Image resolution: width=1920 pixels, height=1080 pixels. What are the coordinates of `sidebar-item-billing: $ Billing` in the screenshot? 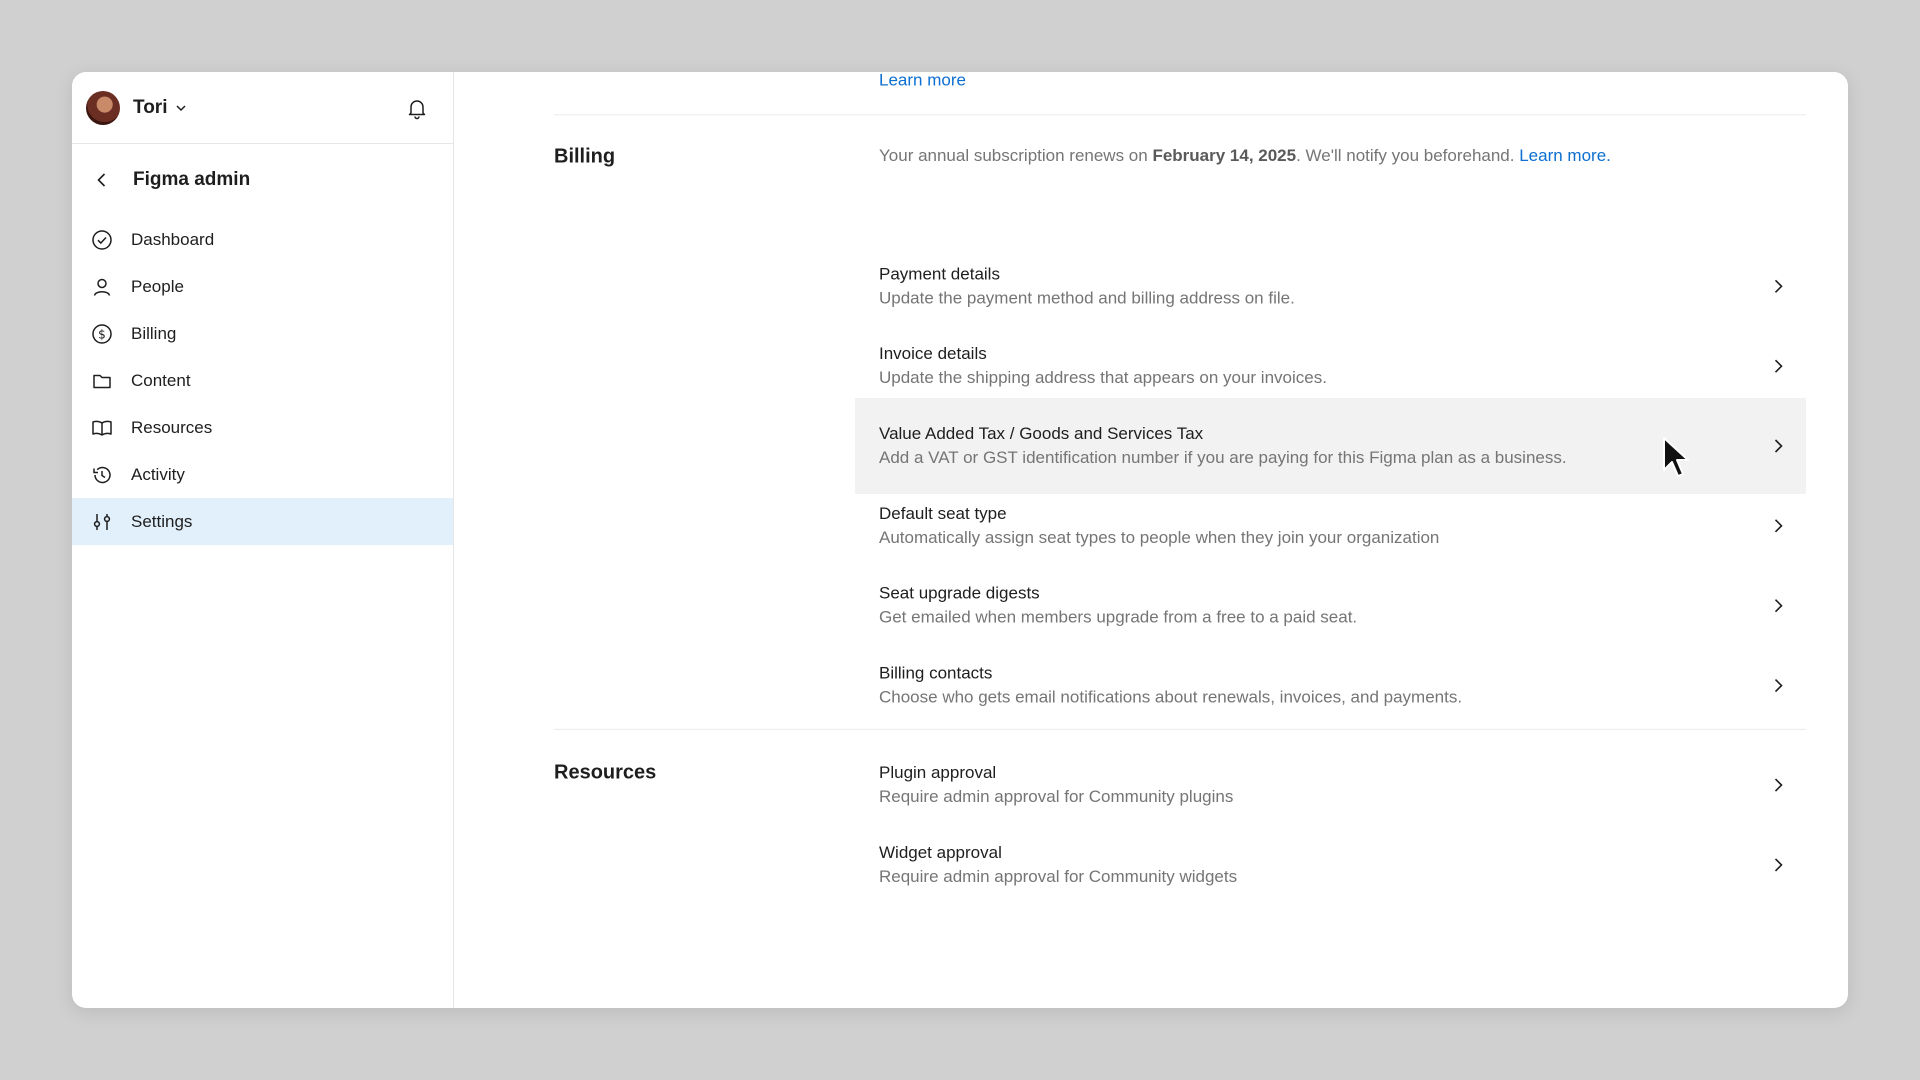 It's located at (262, 333).